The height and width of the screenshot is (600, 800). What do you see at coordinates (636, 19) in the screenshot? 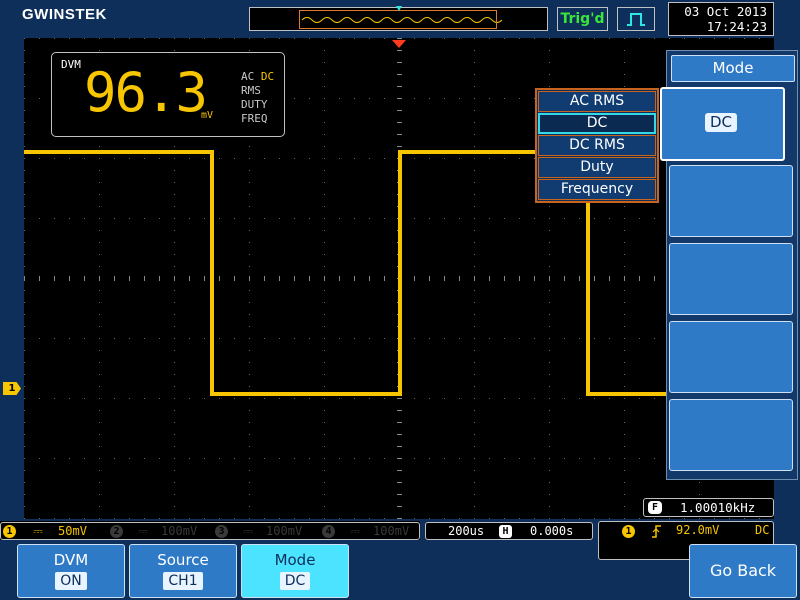
I see `pulse-icon` at bounding box center [636, 19].